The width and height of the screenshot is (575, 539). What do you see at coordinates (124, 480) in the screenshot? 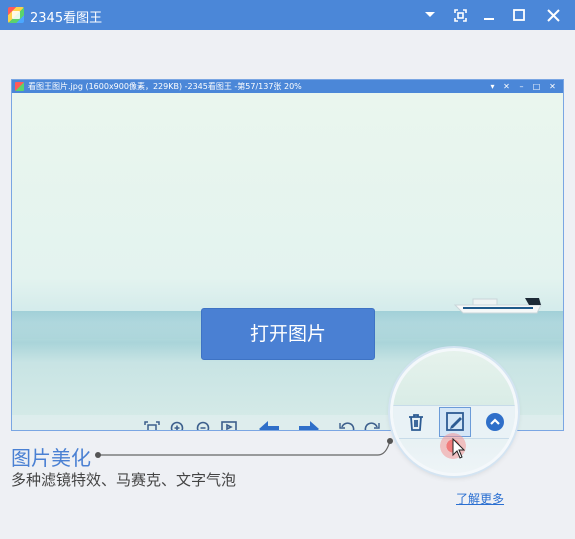
I see `feature-description: 多种滤镜特效、马赛克、文字气泡` at bounding box center [124, 480].